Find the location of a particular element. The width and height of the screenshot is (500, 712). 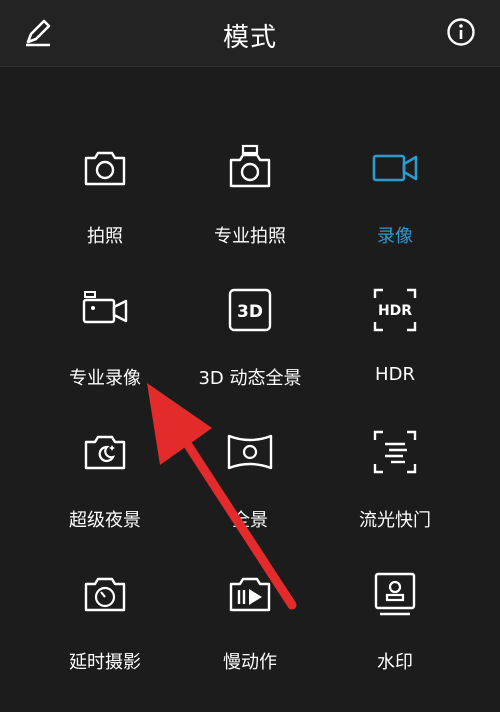

mode-label: 水印 is located at coordinates (395, 662).